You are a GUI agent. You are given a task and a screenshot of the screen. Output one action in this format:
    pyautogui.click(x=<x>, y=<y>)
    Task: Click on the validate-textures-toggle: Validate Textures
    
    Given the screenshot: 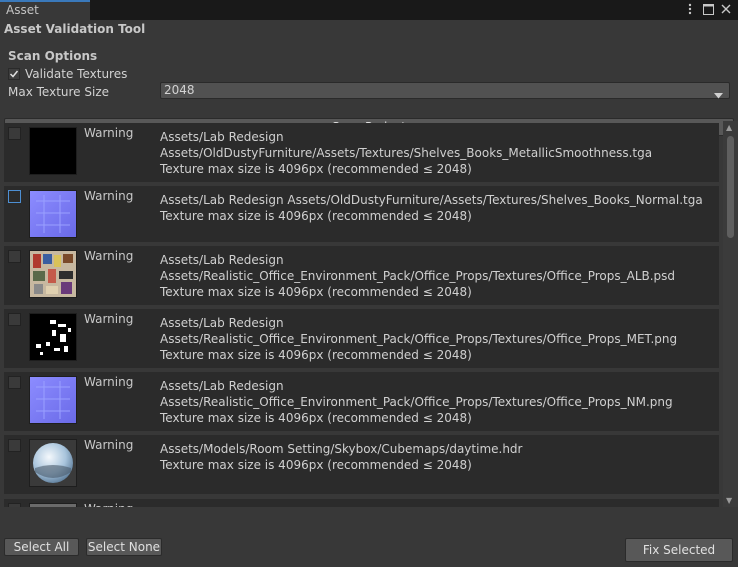 What is the action you would take?
    pyautogui.click(x=67, y=74)
    